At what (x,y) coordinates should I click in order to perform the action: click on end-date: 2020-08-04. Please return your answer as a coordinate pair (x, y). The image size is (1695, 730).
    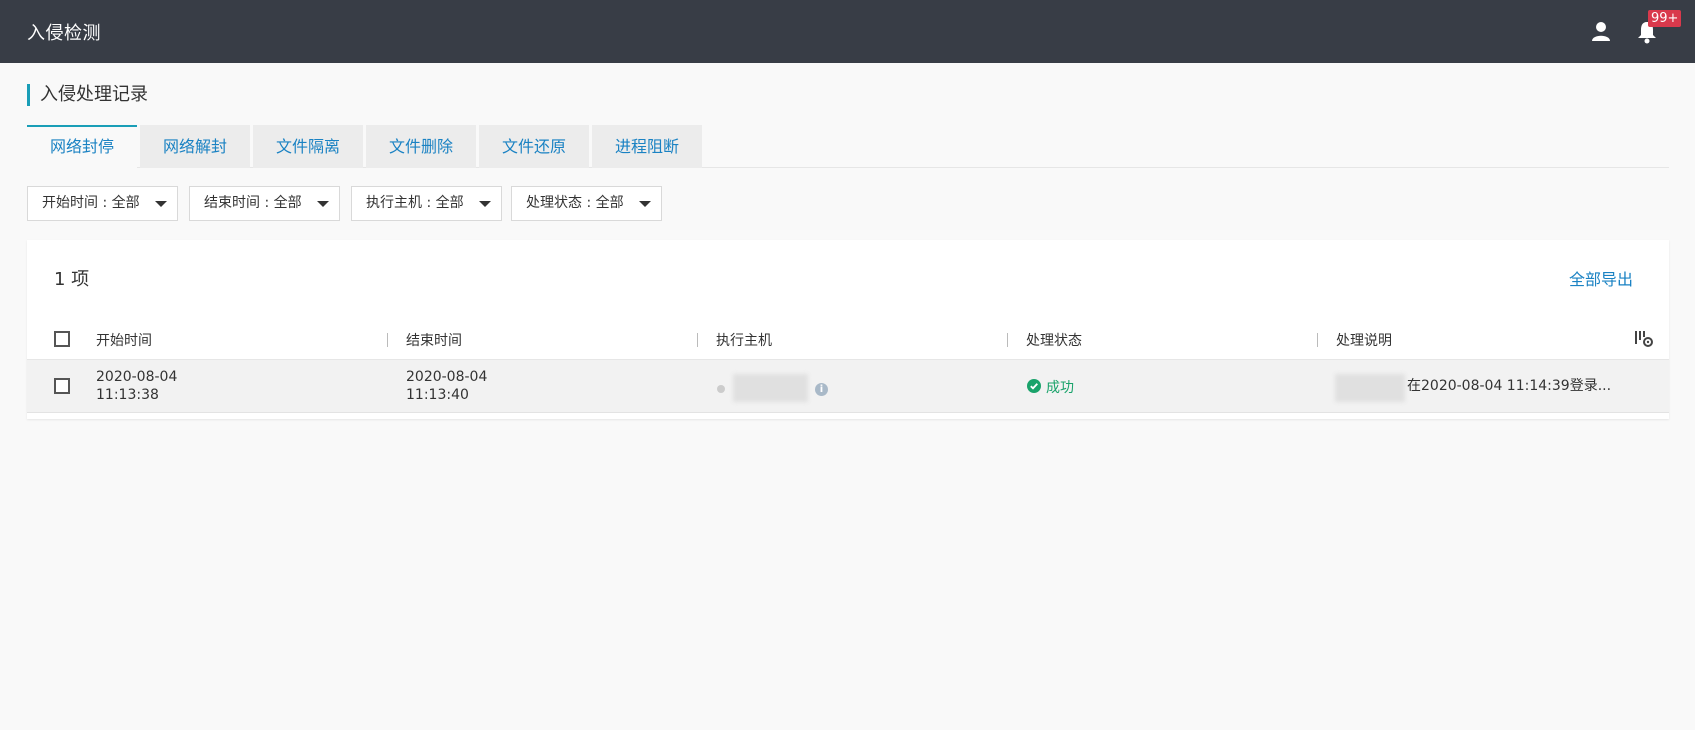
    Looking at the image, I should click on (447, 377).